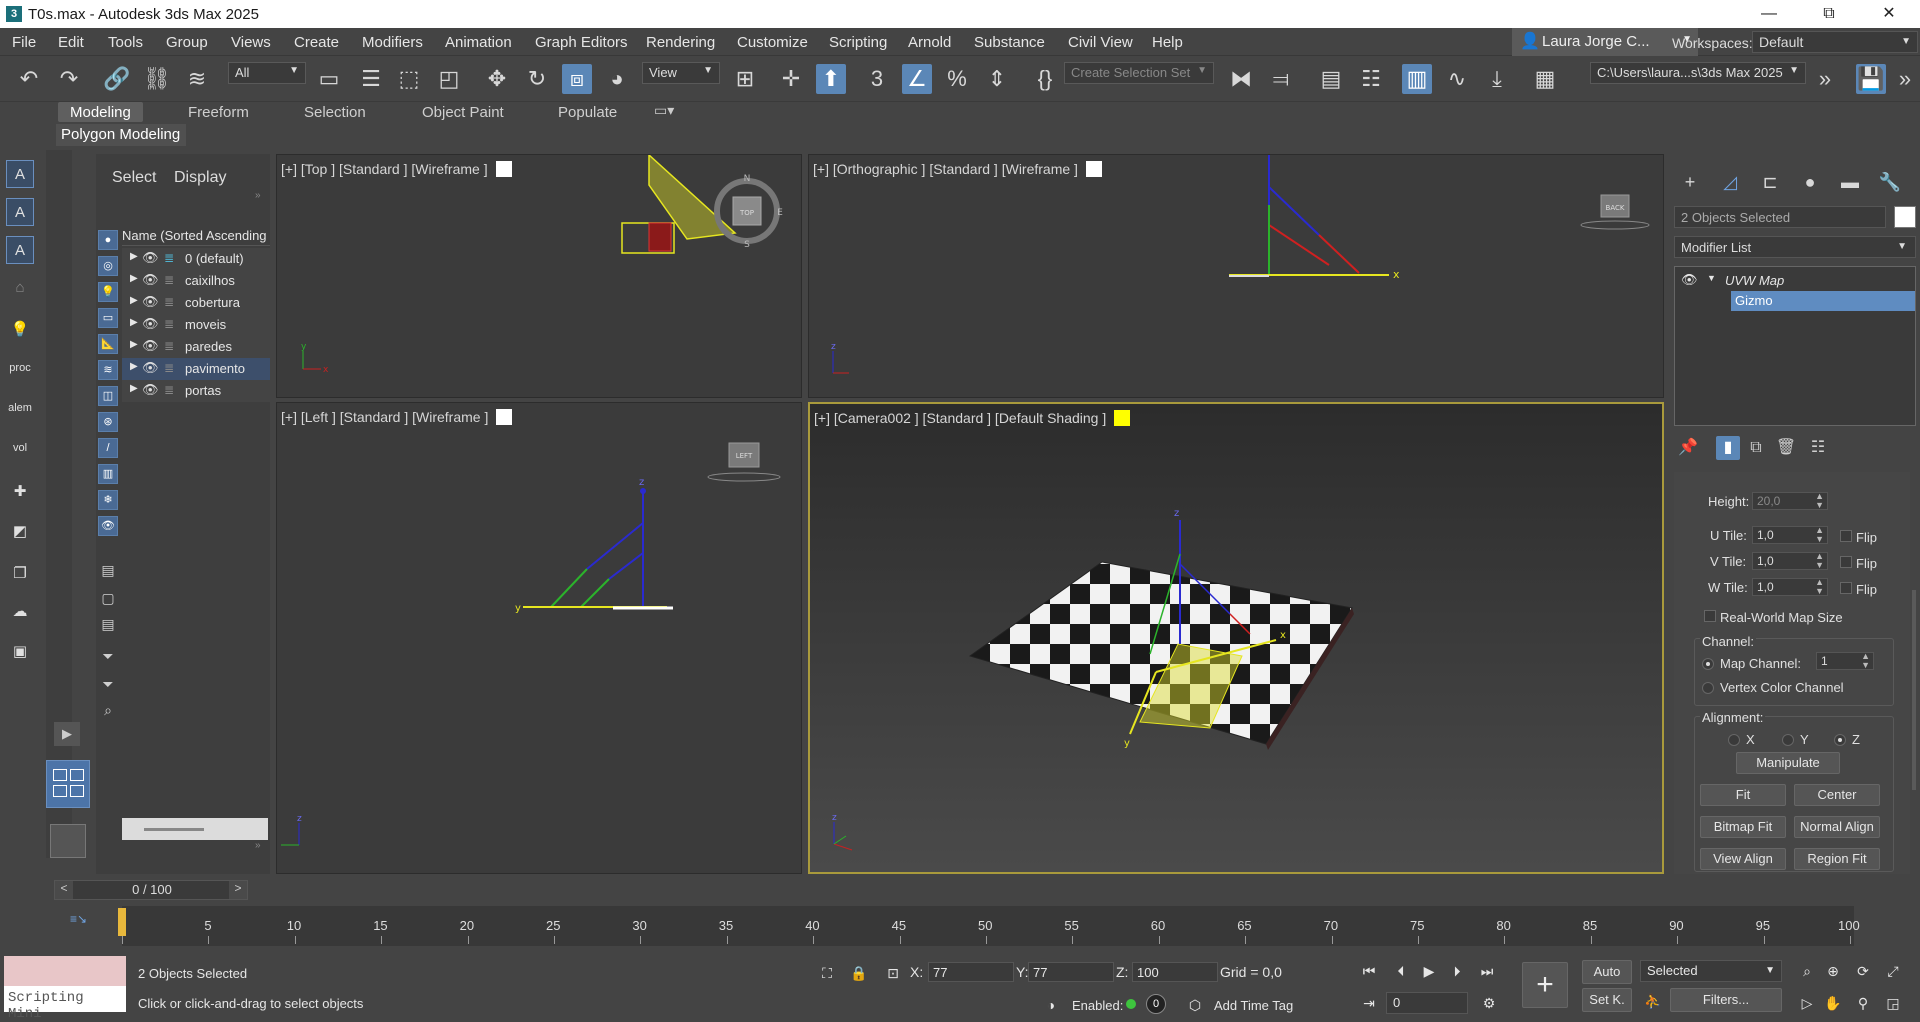  Describe the element at coordinates (121, 135) in the screenshot. I see `ribbon-panel-polygon-modeling: Polygon Modeling` at that location.